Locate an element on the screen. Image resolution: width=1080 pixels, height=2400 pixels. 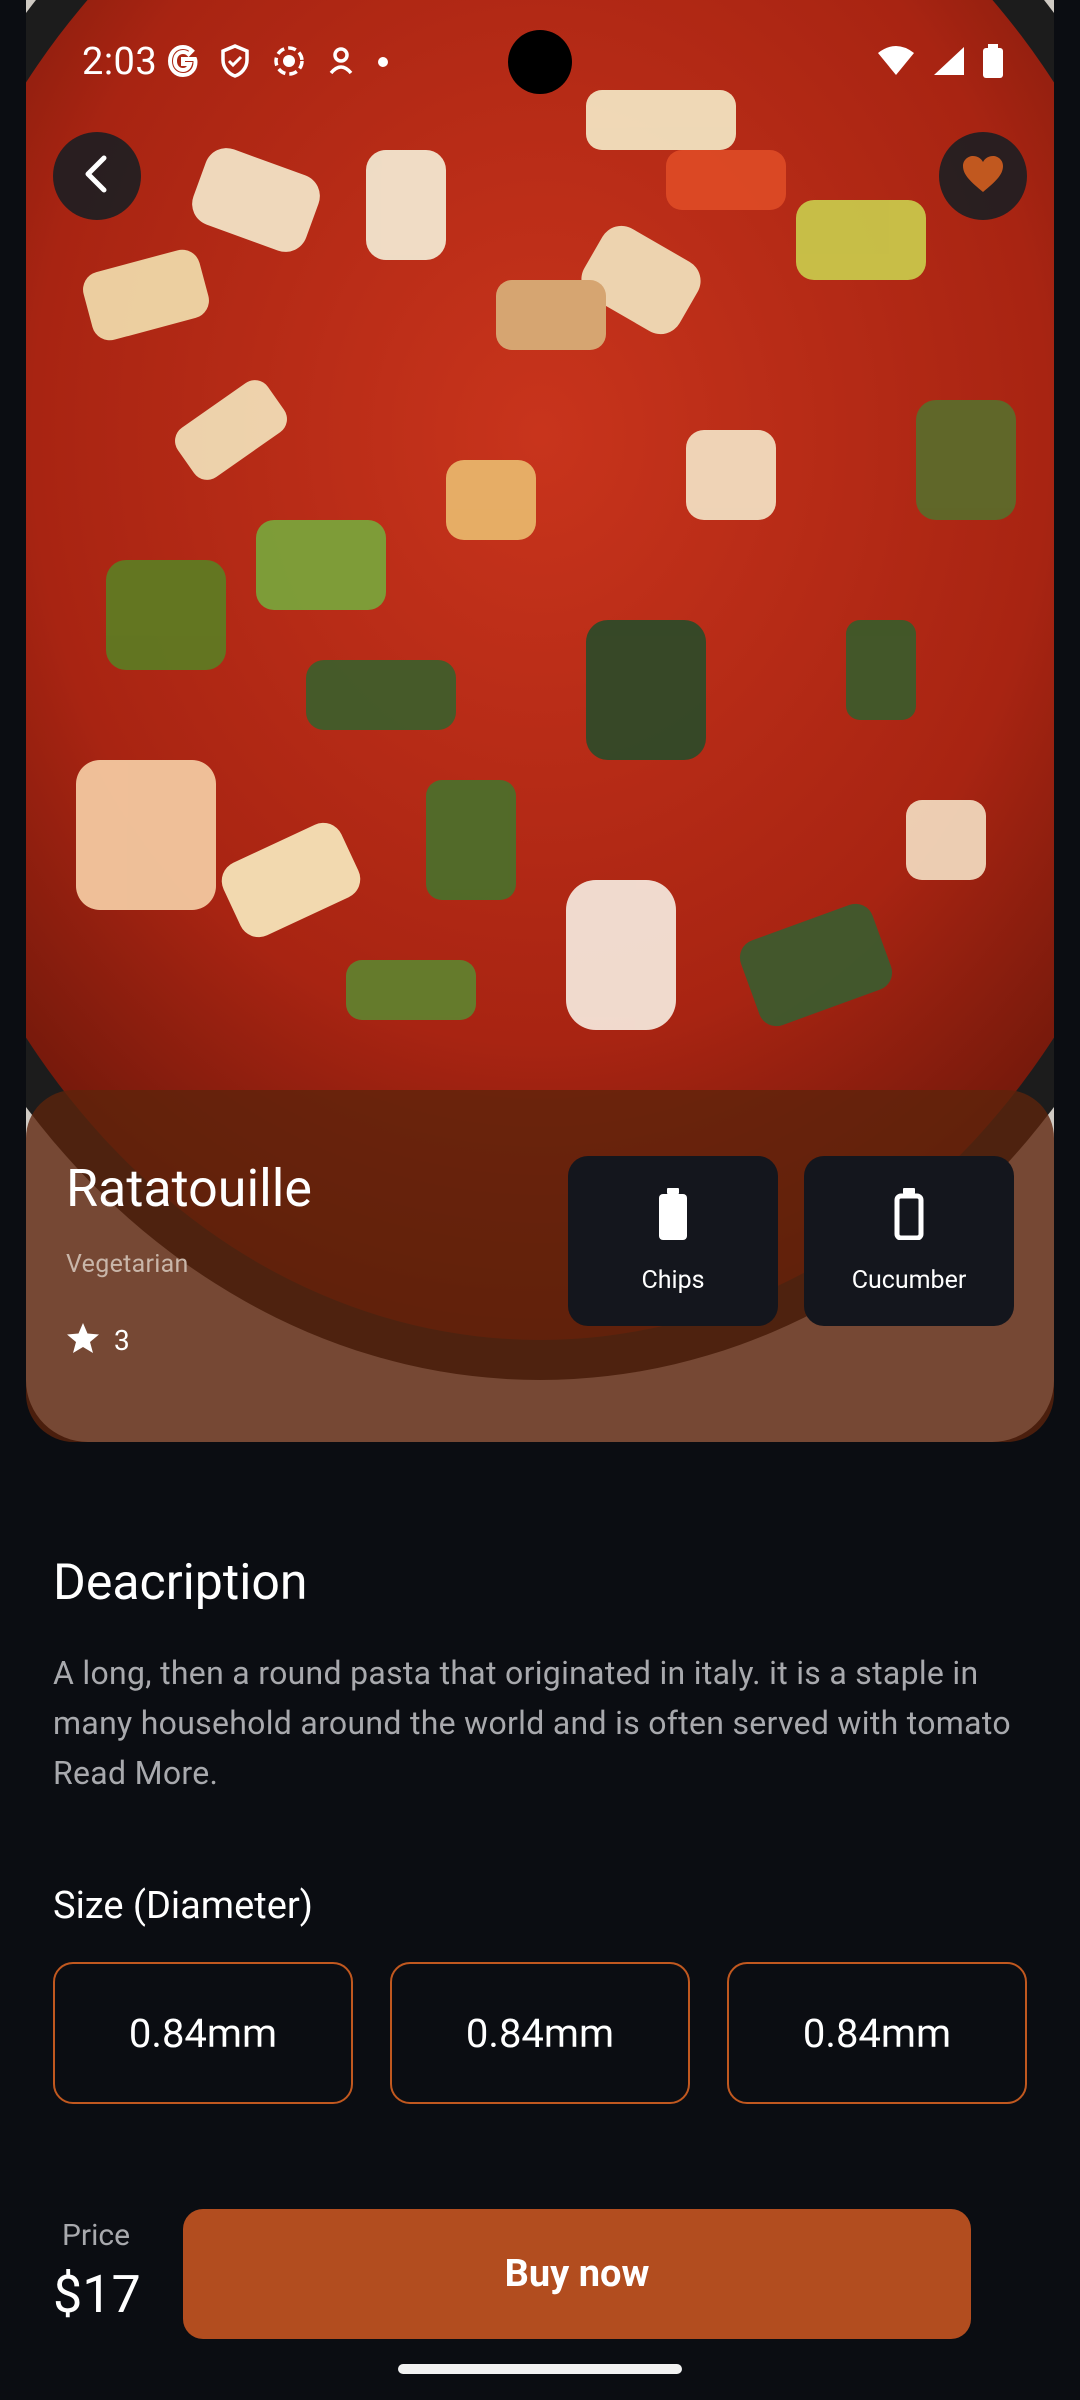
dot-icon is located at coordinates (383, 63).